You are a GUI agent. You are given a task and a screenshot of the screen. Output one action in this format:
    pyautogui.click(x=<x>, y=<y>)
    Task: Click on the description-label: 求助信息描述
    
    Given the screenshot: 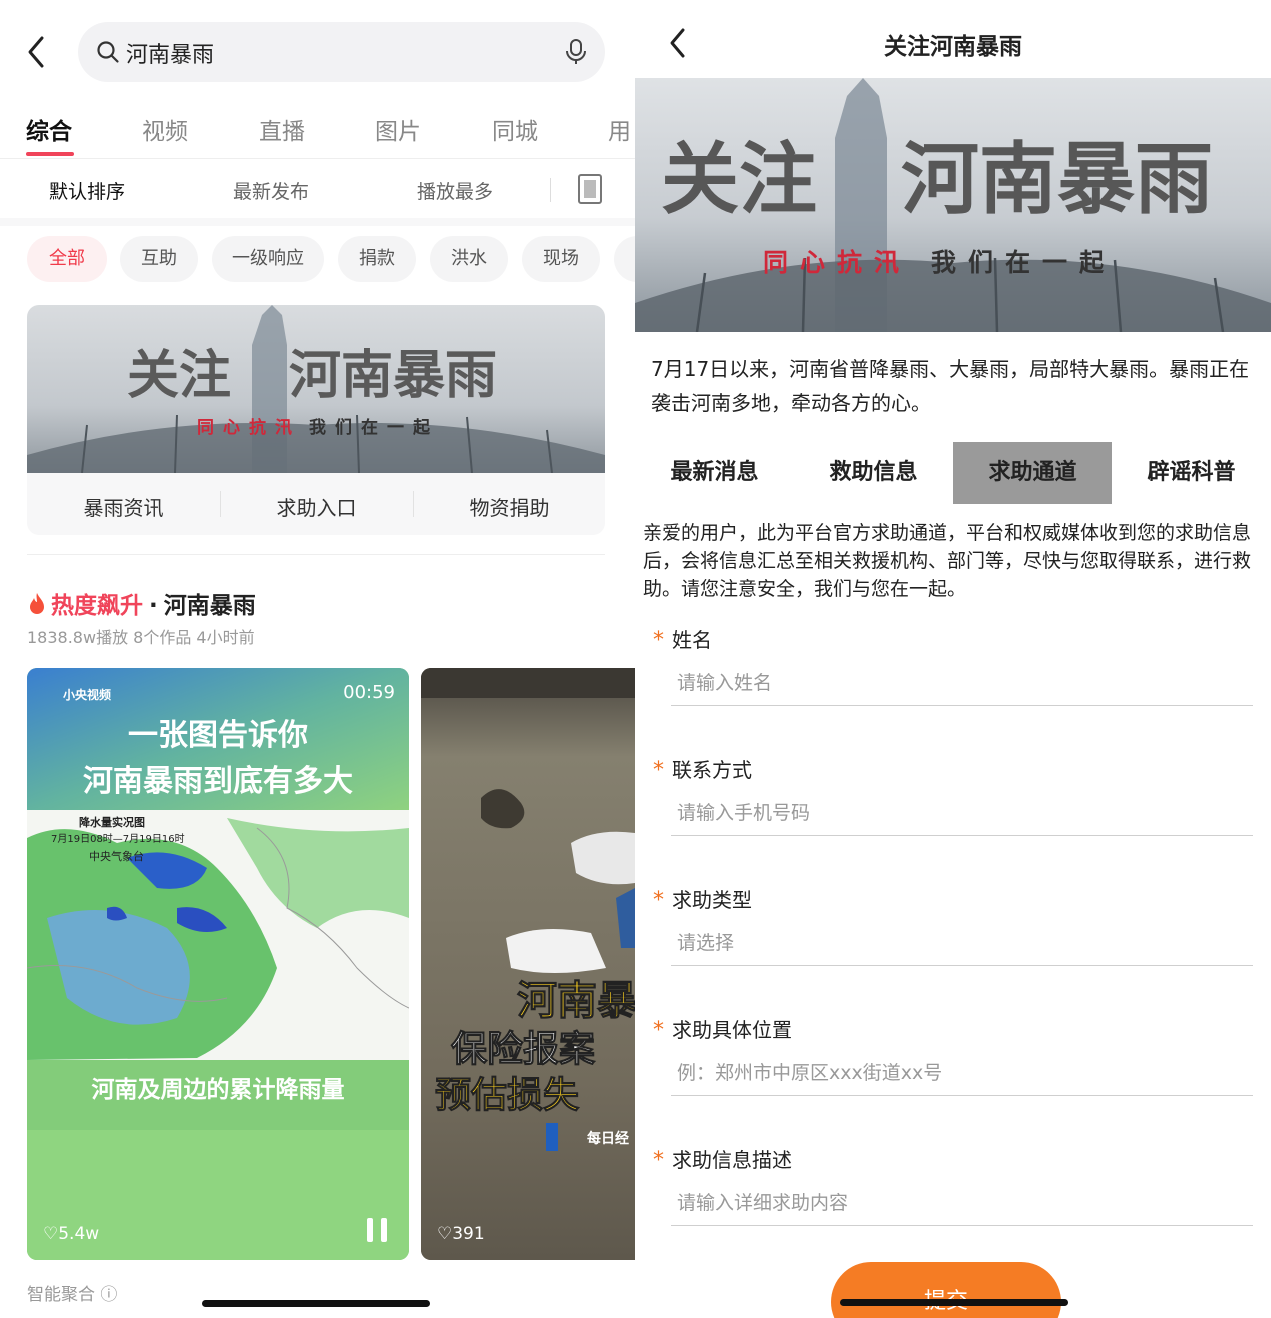 What is the action you would take?
    pyautogui.click(x=732, y=1160)
    